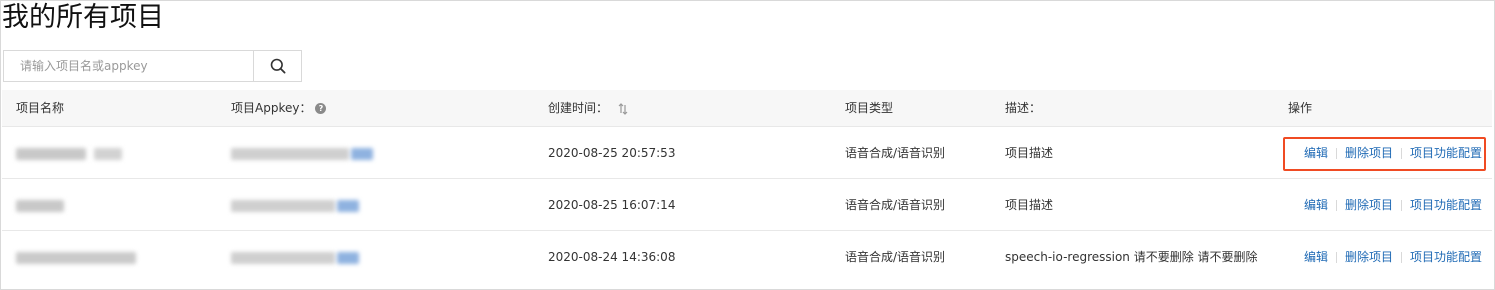  What do you see at coordinates (271, 108) in the screenshot?
I see `col-header-appkey-label: 项目Appkey：` at bounding box center [271, 108].